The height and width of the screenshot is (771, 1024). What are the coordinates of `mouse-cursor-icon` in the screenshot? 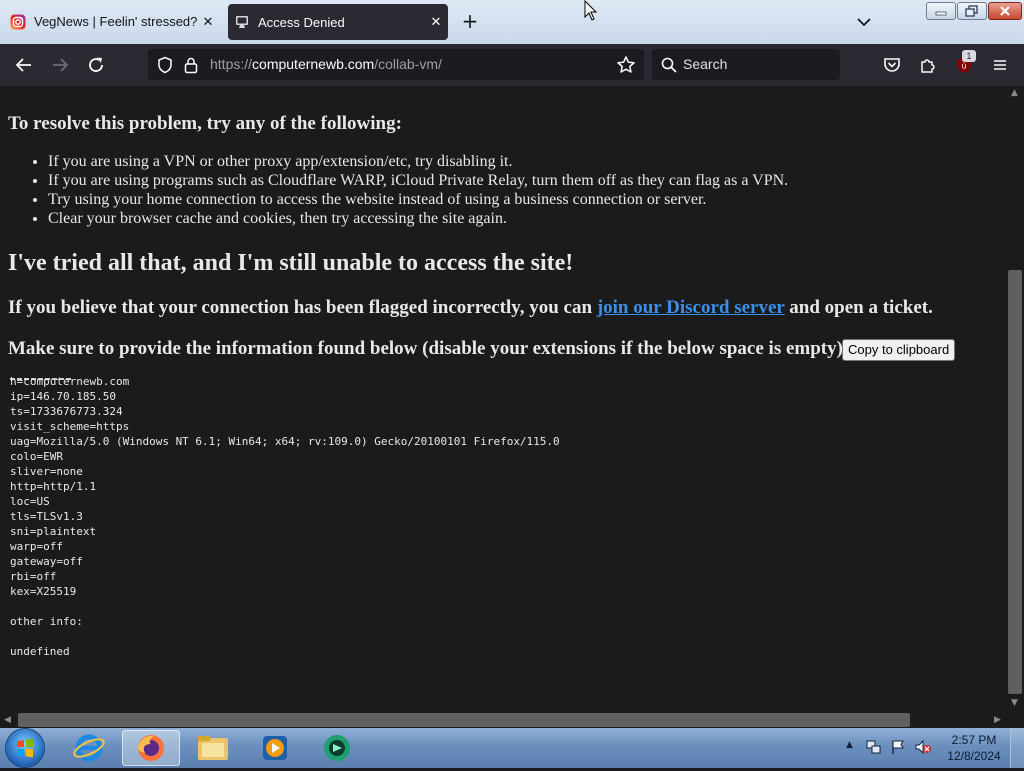 It's located at (591, 10).